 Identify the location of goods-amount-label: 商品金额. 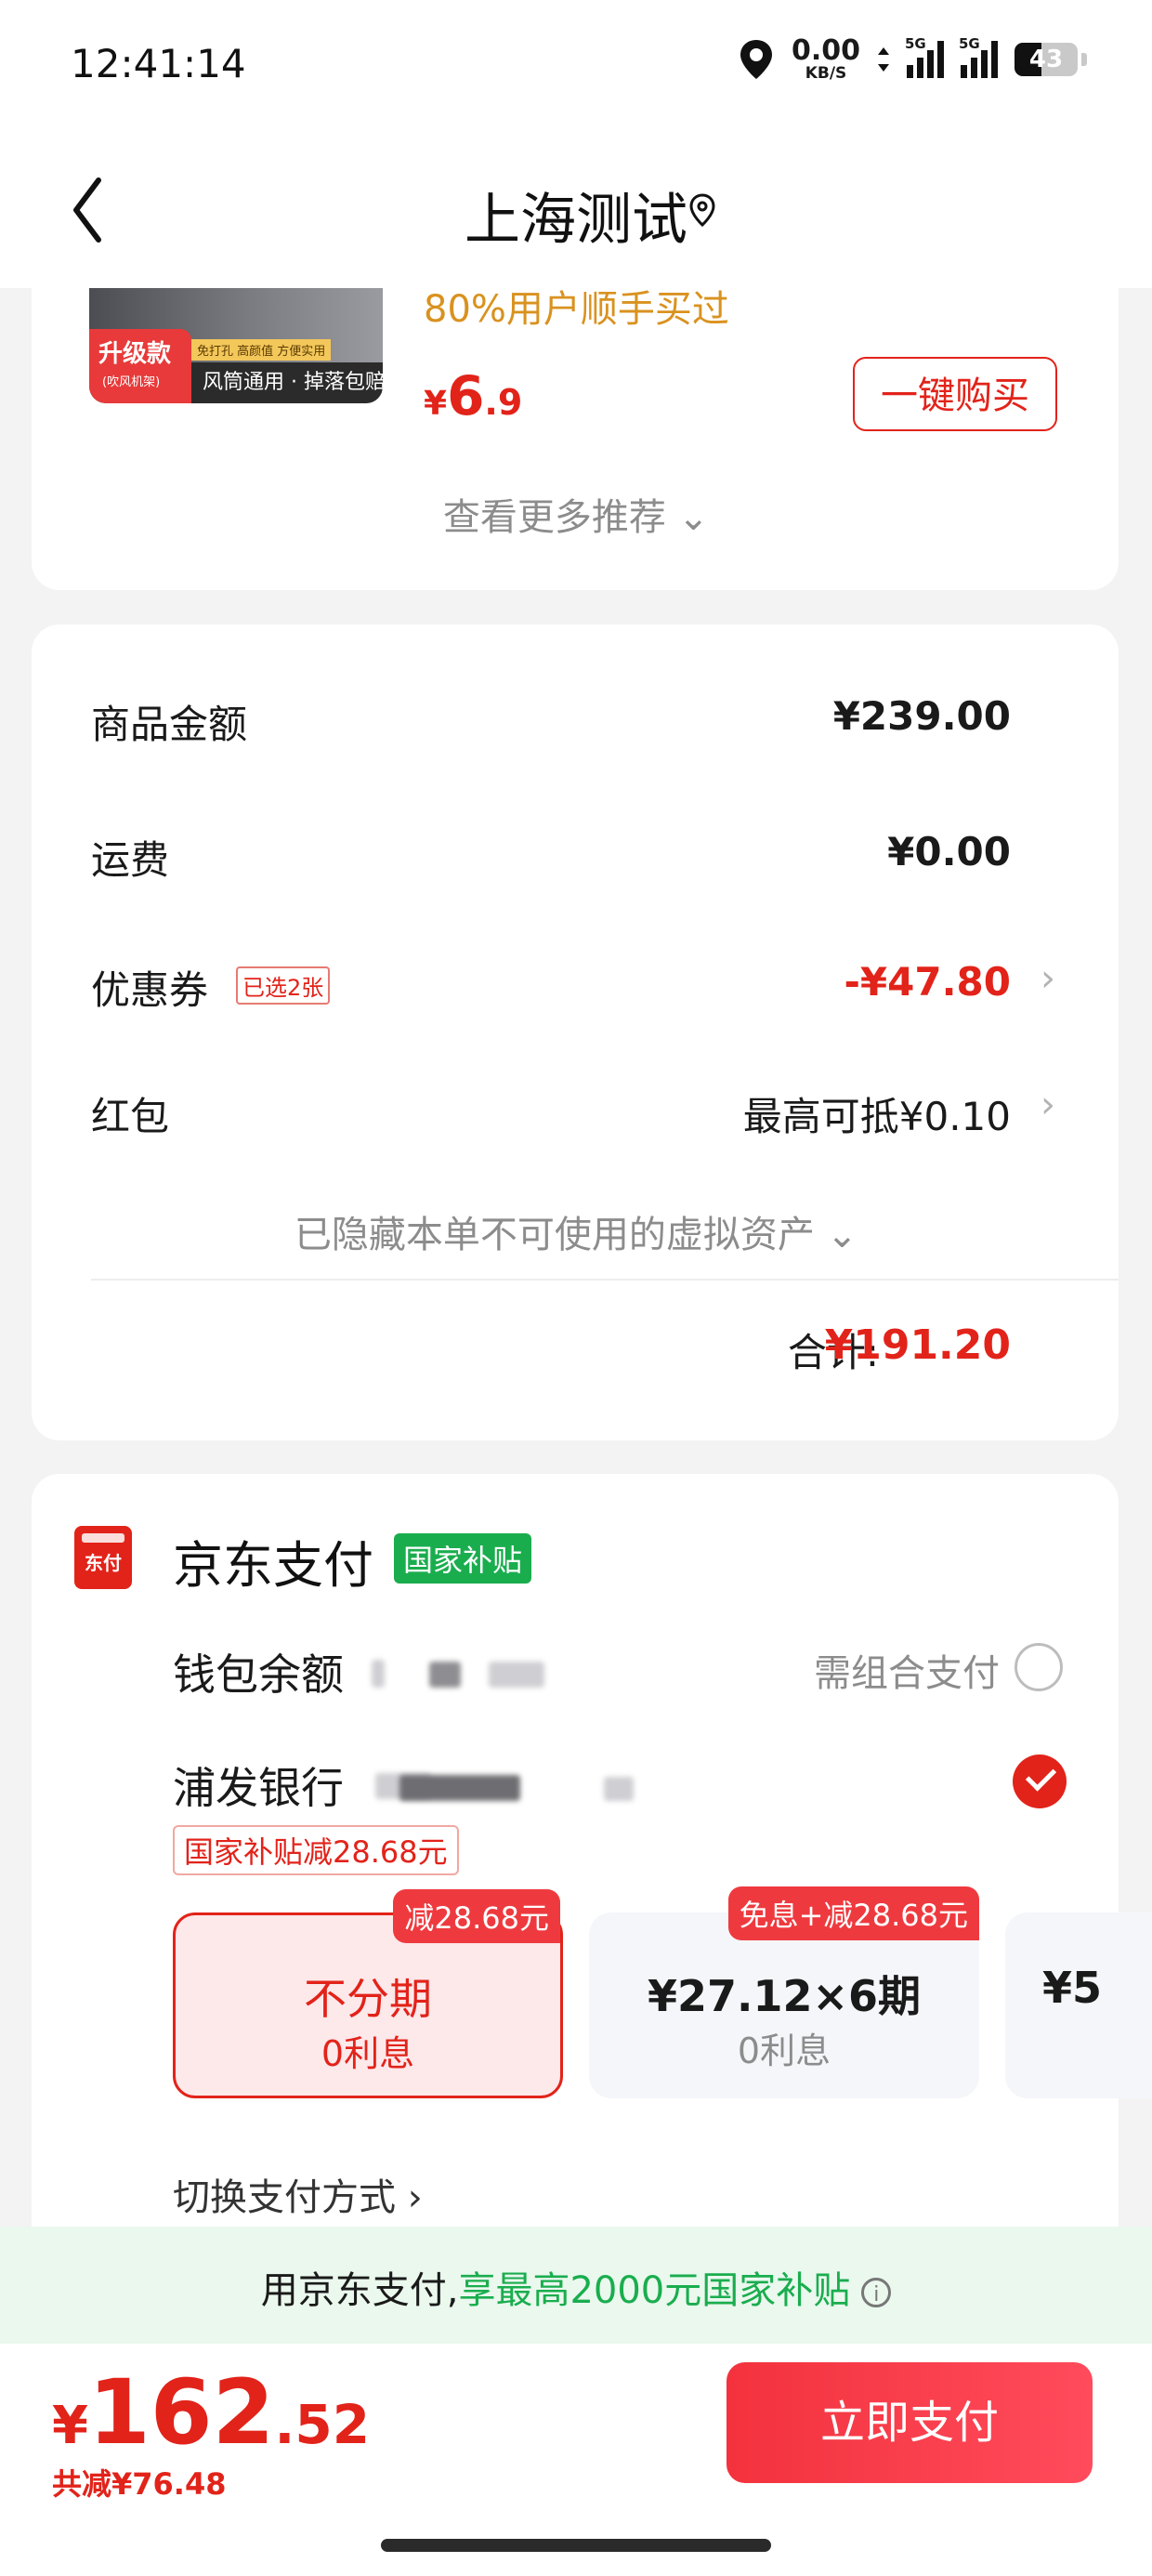
(169, 724).